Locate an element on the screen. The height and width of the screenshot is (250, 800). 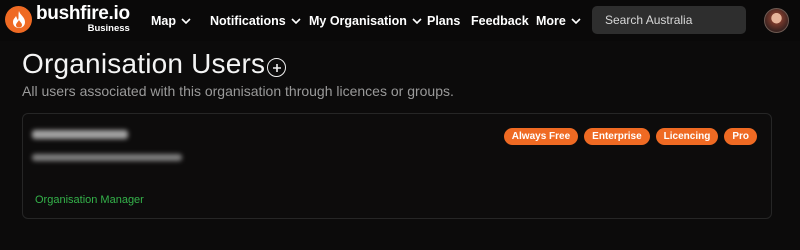
nav-feedback: Feedback is located at coordinates (500, 20).